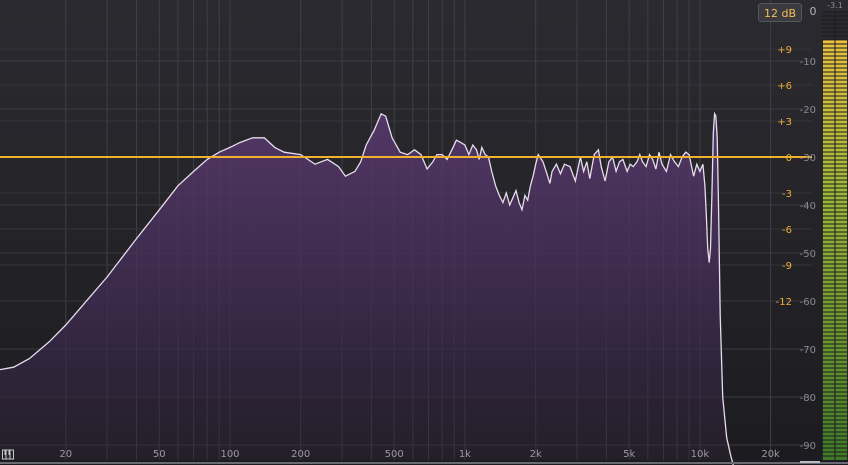 The height and width of the screenshot is (465, 848). Describe the element at coordinates (8, 454) in the screenshot. I see `piano-keyboard-icon` at that location.